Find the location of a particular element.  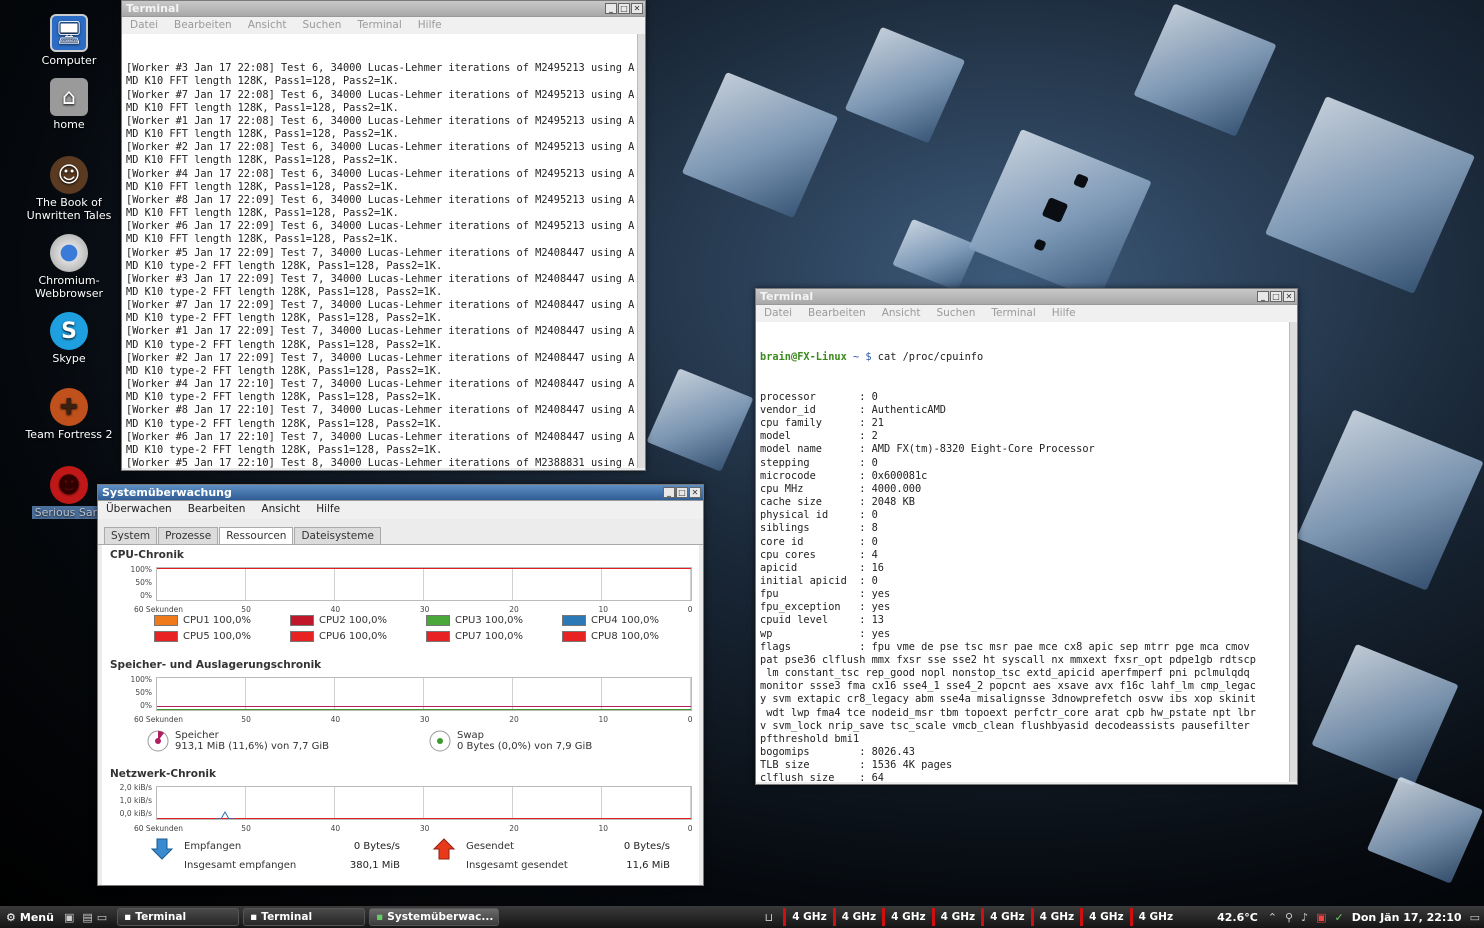

cpu-legend-item: CPU1 100,0% is located at coordinates (202, 620).